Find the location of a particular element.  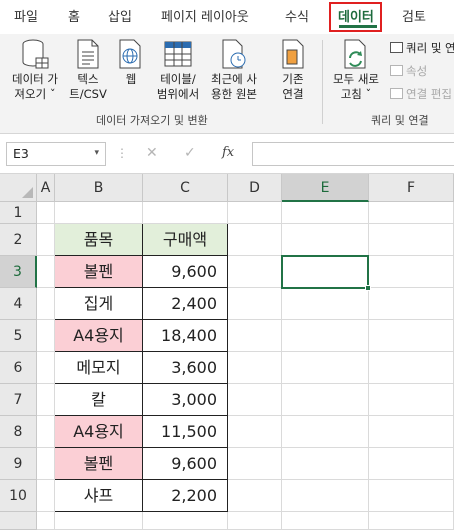

insert-function-icon: fx is located at coordinates (228, 152).